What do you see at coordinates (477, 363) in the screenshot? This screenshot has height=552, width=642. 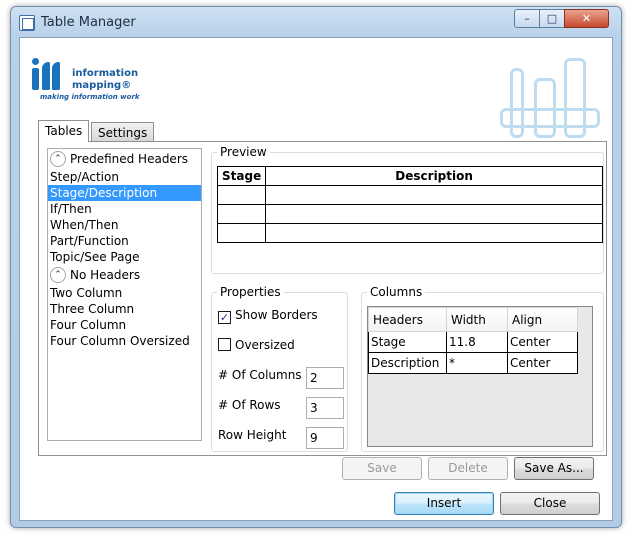 I see `cell-width: *` at bounding box center [477, 363].